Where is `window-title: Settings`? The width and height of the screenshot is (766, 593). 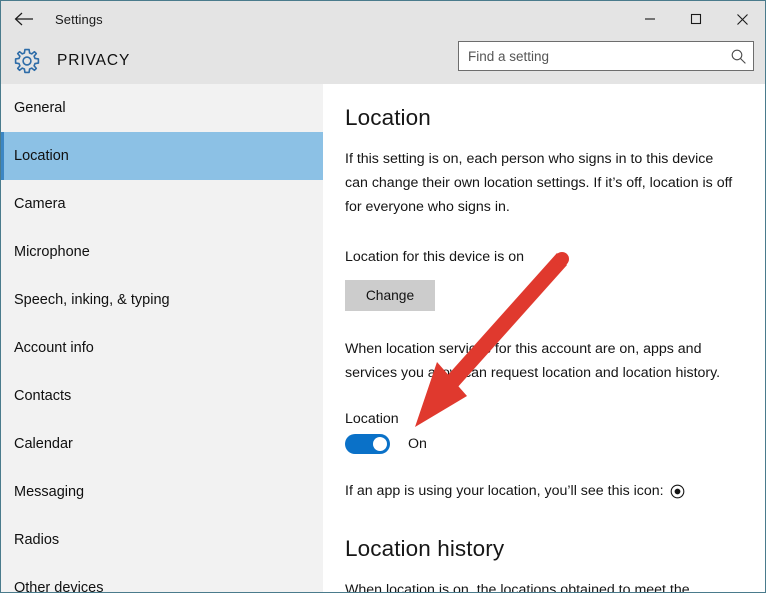
window-title: Settings is located at coordinates (79, 19).